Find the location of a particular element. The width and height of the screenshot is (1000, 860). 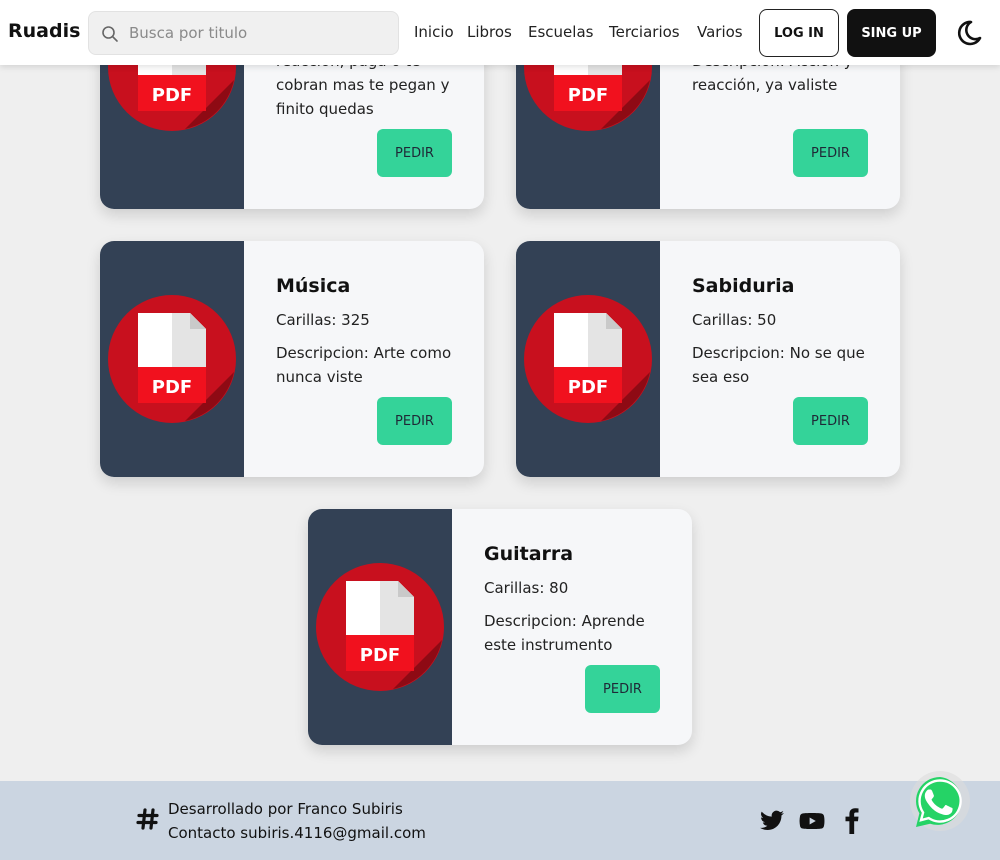

card-description: Descripcion: Aprende este instrumento is located at coordinates (564, 633).